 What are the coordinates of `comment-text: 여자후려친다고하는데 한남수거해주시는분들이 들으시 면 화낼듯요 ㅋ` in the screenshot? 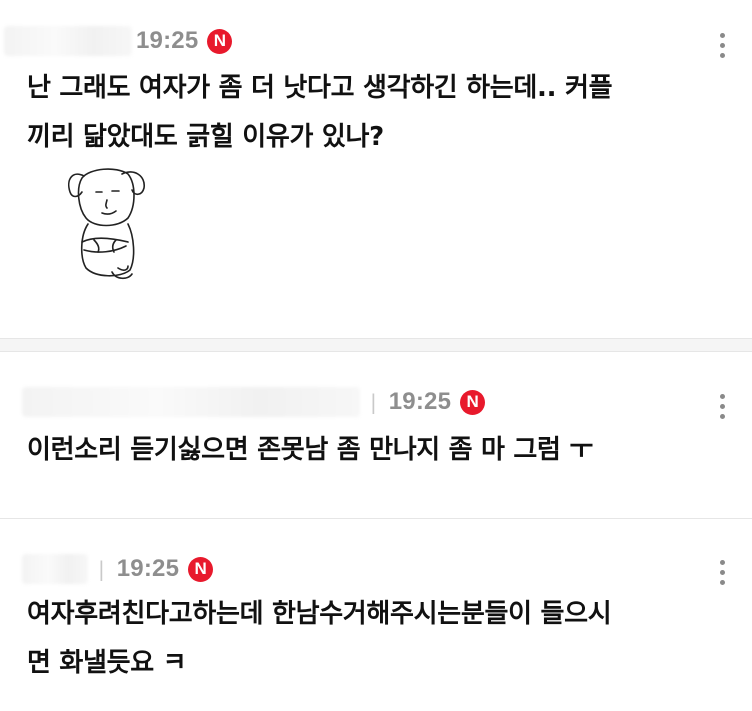 It's located at (377, 639).